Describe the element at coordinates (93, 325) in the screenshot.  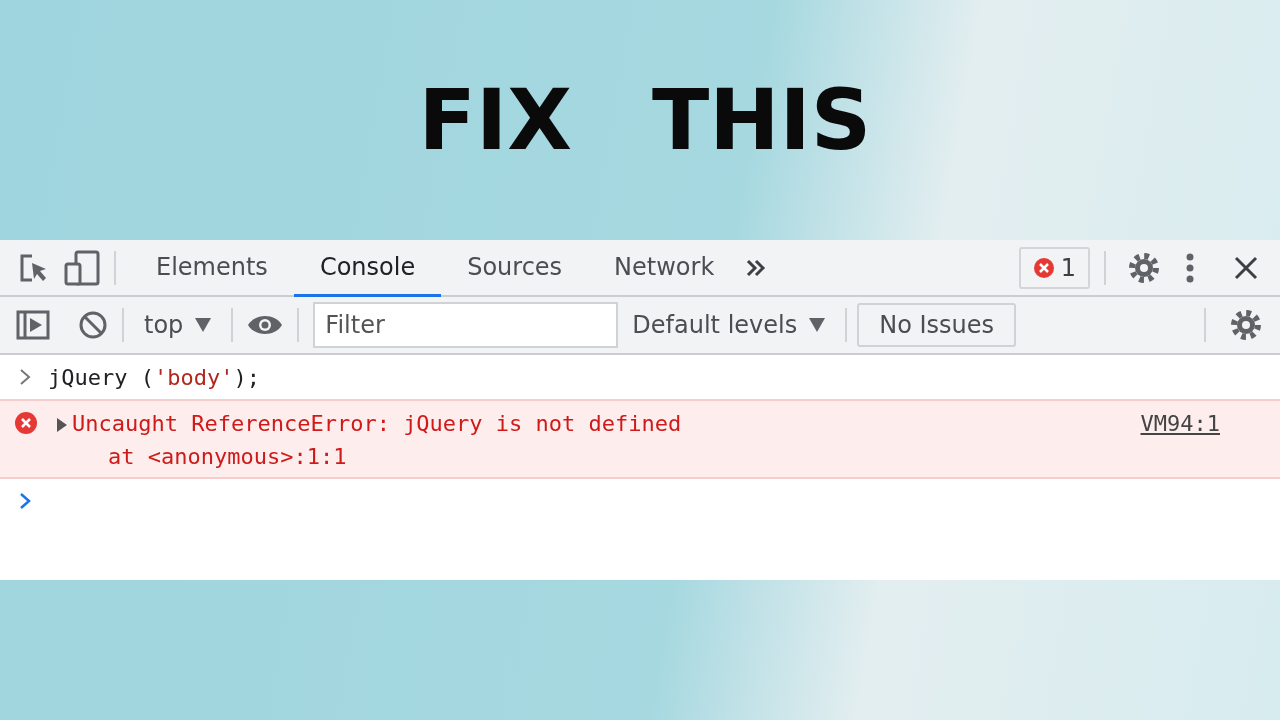
I see `clear-console-icon` at that location.